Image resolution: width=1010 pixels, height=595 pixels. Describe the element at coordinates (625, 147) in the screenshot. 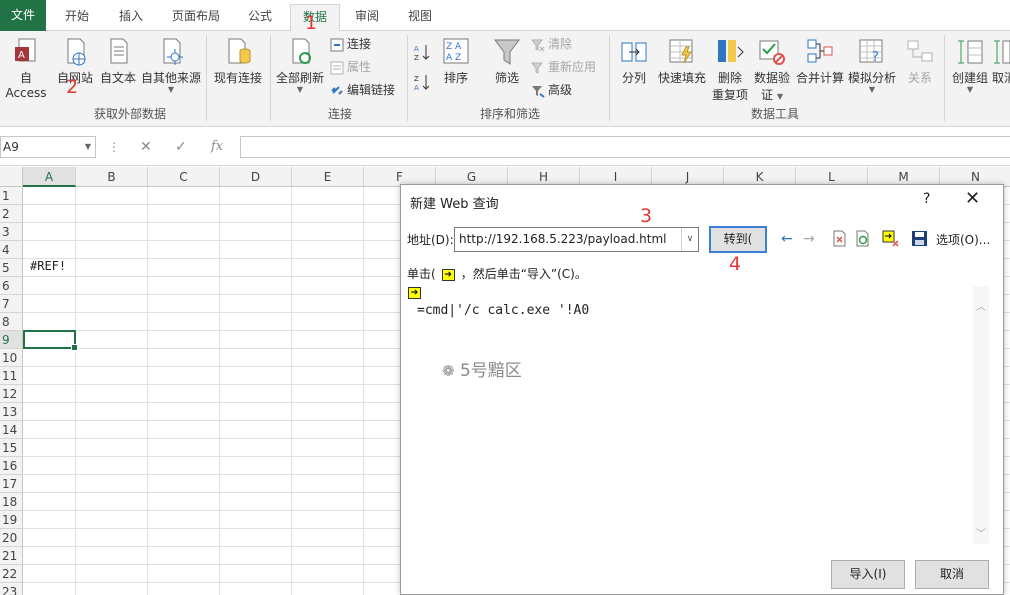

I see `formula-input` at that location.